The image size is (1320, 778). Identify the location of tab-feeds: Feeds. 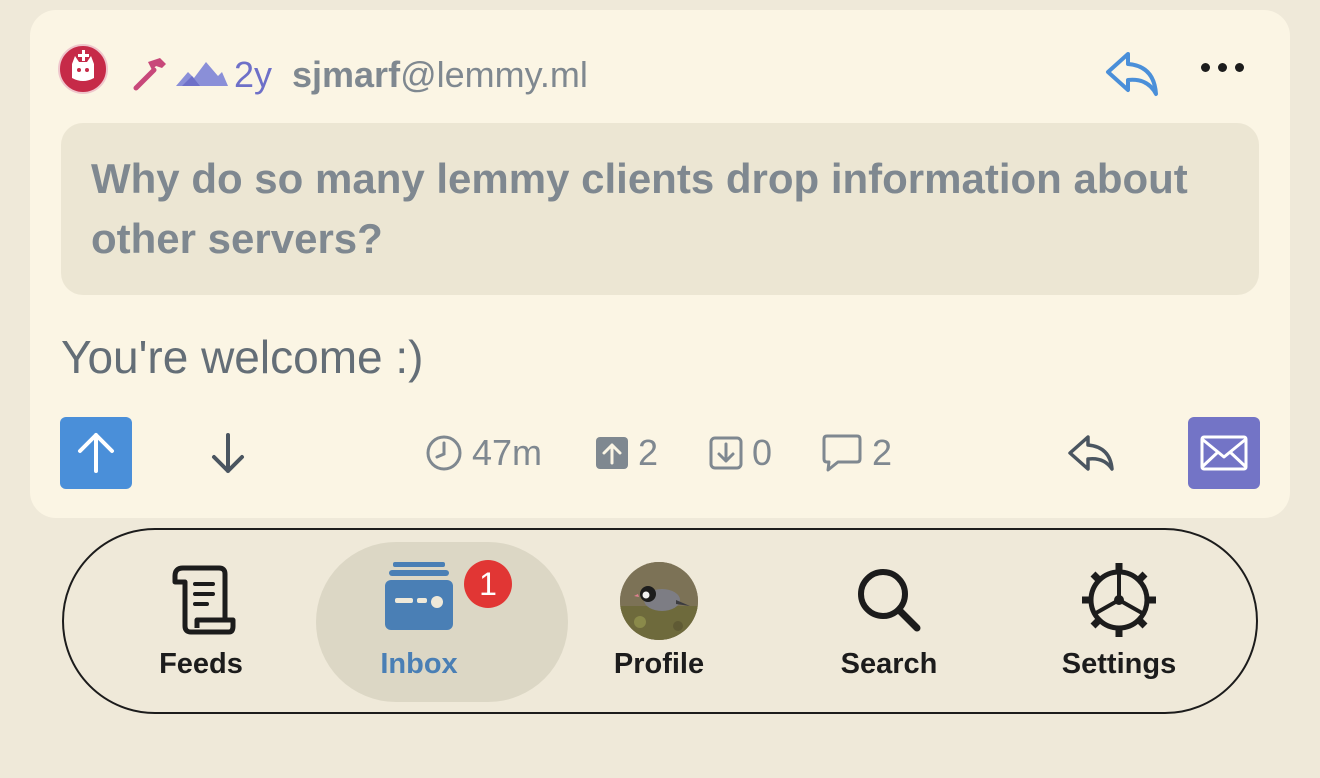
(201, 621).